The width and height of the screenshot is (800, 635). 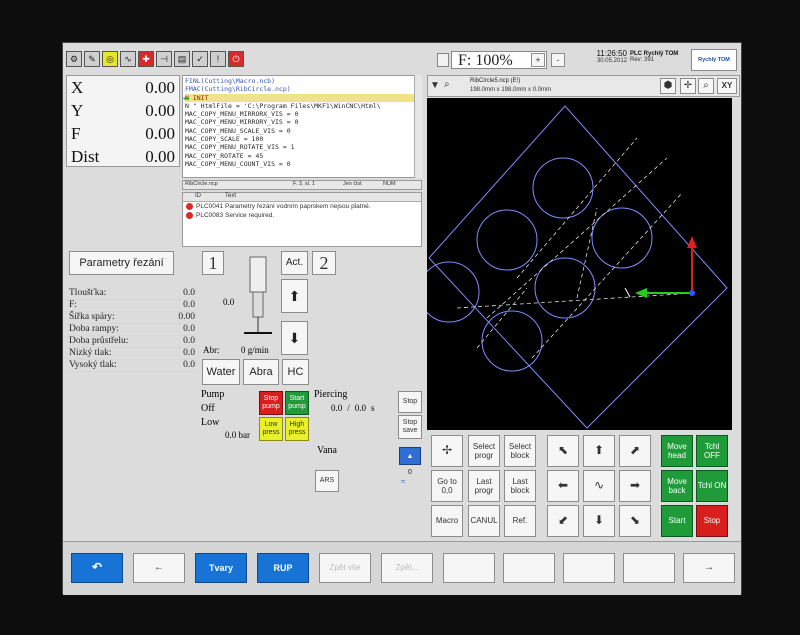 What do you see at coordinates (712, 451) in the screenshot?
I see `tchl-off-button: Tchl OFF` at bounding box center [712, 451].